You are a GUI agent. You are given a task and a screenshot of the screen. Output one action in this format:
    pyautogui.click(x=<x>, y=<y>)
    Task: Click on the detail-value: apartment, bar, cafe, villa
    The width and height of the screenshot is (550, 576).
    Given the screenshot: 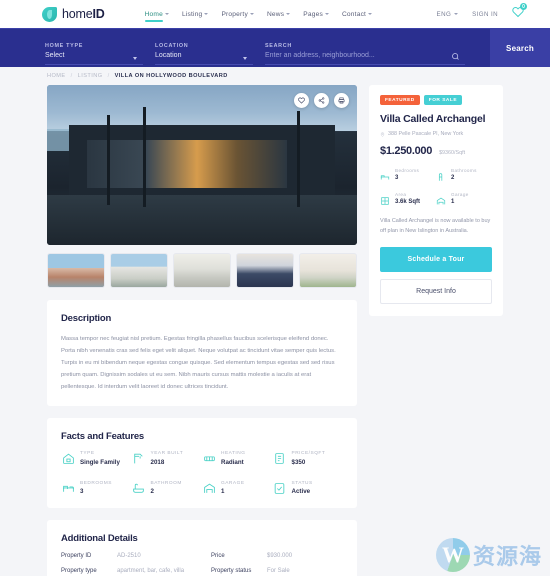 What is the action you would take?
    pyautogui.click(x=151, y=571)
    